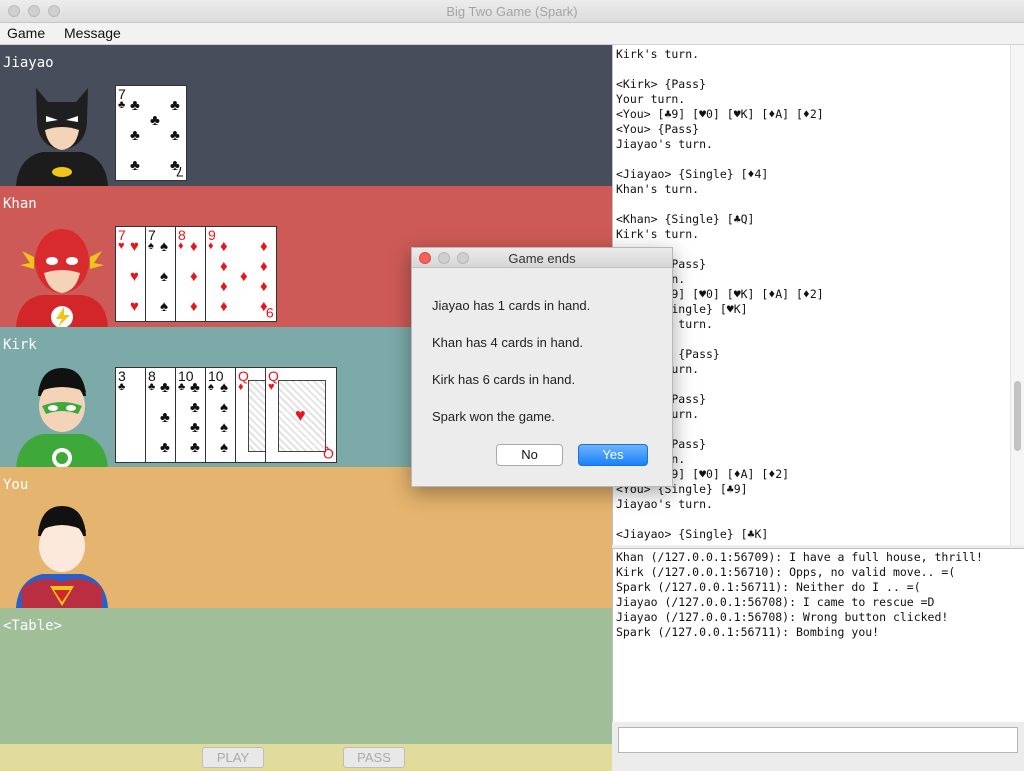  Describe the element at coordinates (661, 84) in the screenshot. I see `log-line: <Kirk> {Pass}` at that location.